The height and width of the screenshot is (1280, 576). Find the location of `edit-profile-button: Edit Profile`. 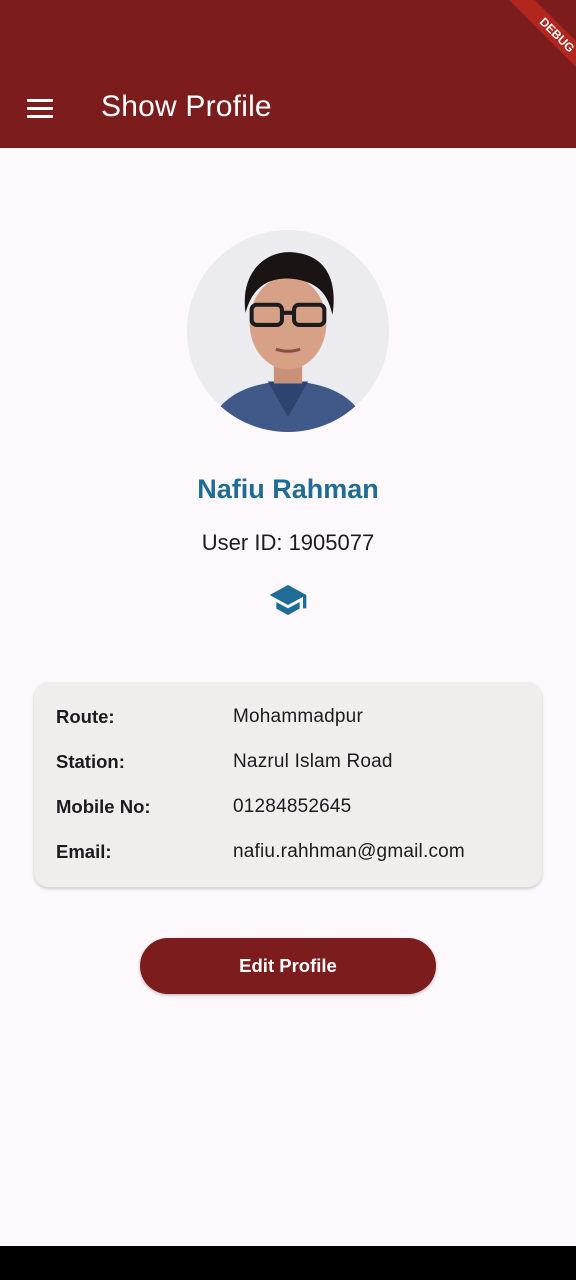

edit-profile-button: Edit Profile is located at coordinates (288, 966).